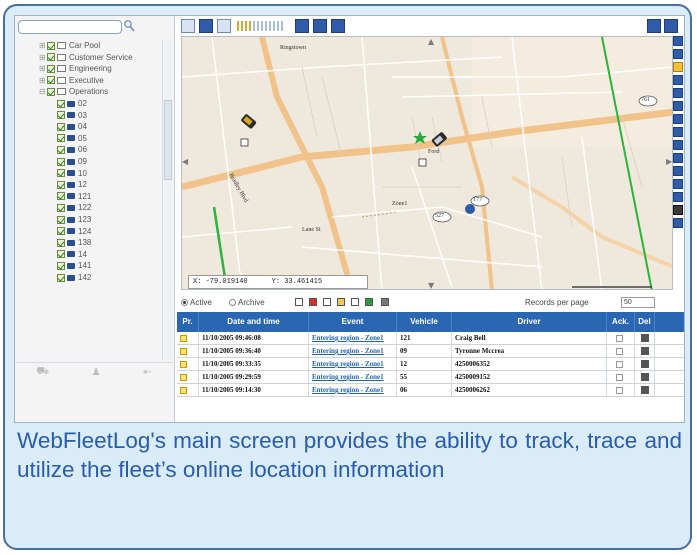  I want to click on scroll-thumb, so click(168, 140).